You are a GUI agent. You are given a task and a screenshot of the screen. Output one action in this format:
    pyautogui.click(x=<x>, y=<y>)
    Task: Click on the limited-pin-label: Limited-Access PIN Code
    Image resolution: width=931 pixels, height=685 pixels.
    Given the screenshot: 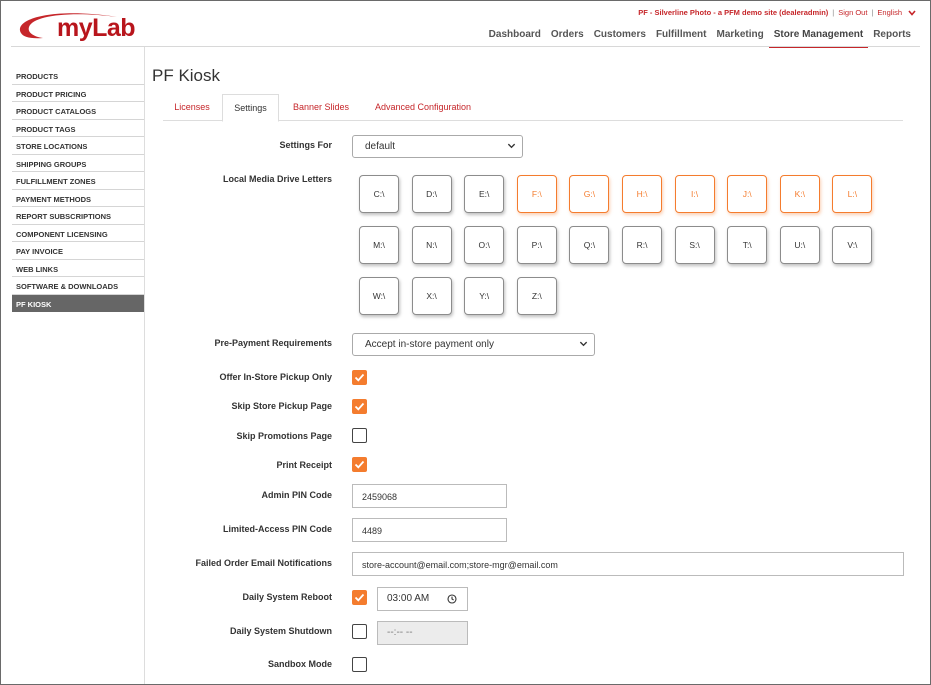 What is the action you would take?
    pyautogui.click(x=277, y=529)
    